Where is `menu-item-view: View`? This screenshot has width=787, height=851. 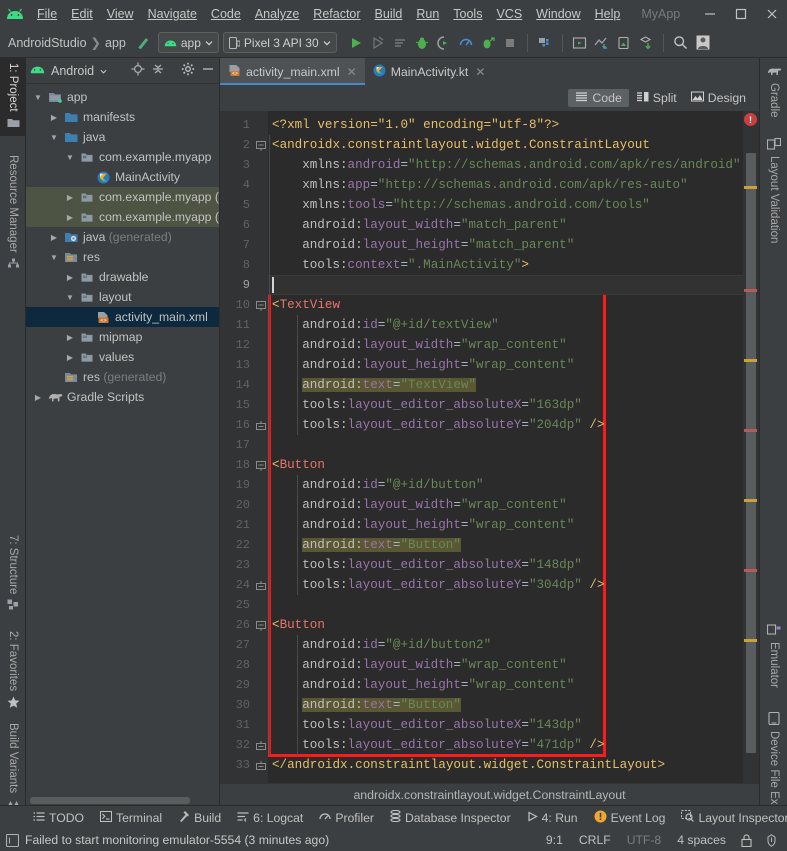 menu-item-view: View is located at coordinates (120, 14).